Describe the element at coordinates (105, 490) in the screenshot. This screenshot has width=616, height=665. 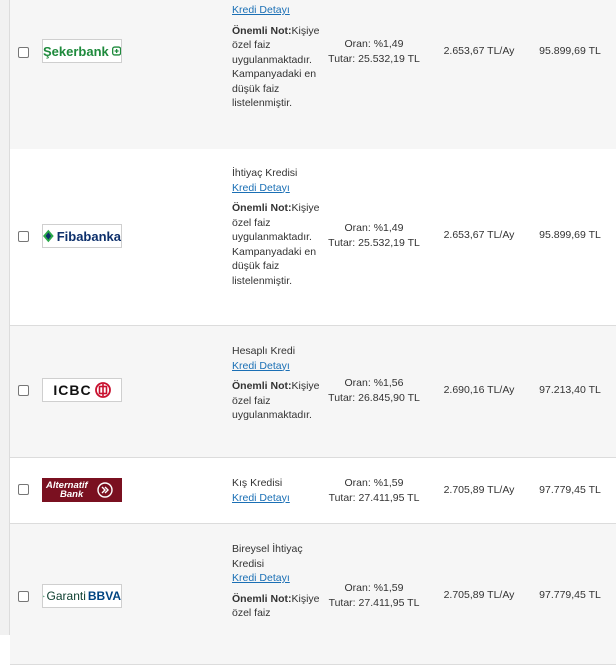
I see `alternatif-emblem-icon` at that location.